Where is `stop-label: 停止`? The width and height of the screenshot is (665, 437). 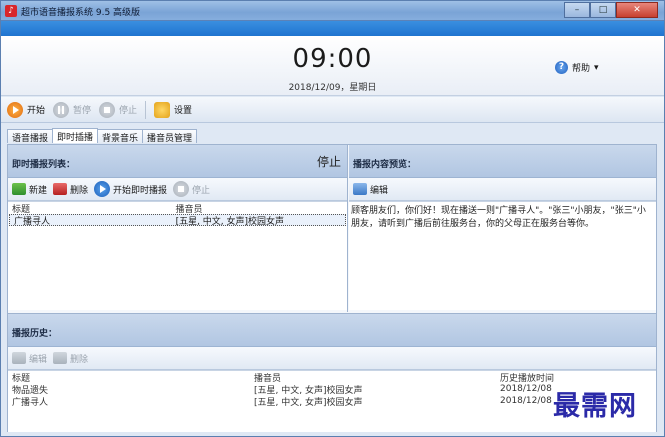
stop-label: 停止 is located at coordinates (128, 111).